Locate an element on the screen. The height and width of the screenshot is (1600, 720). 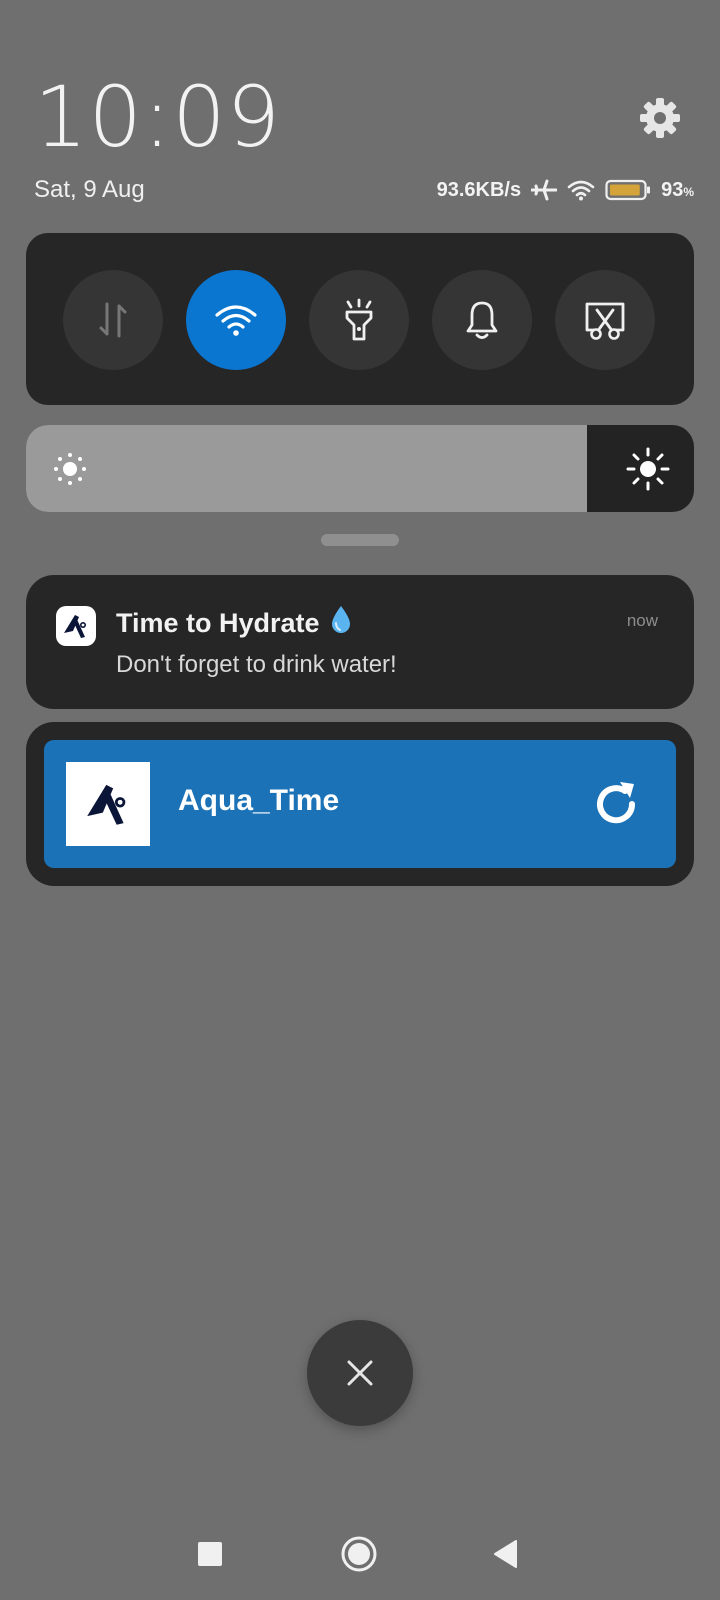
bell-icon is located at coordinates (482, 320).